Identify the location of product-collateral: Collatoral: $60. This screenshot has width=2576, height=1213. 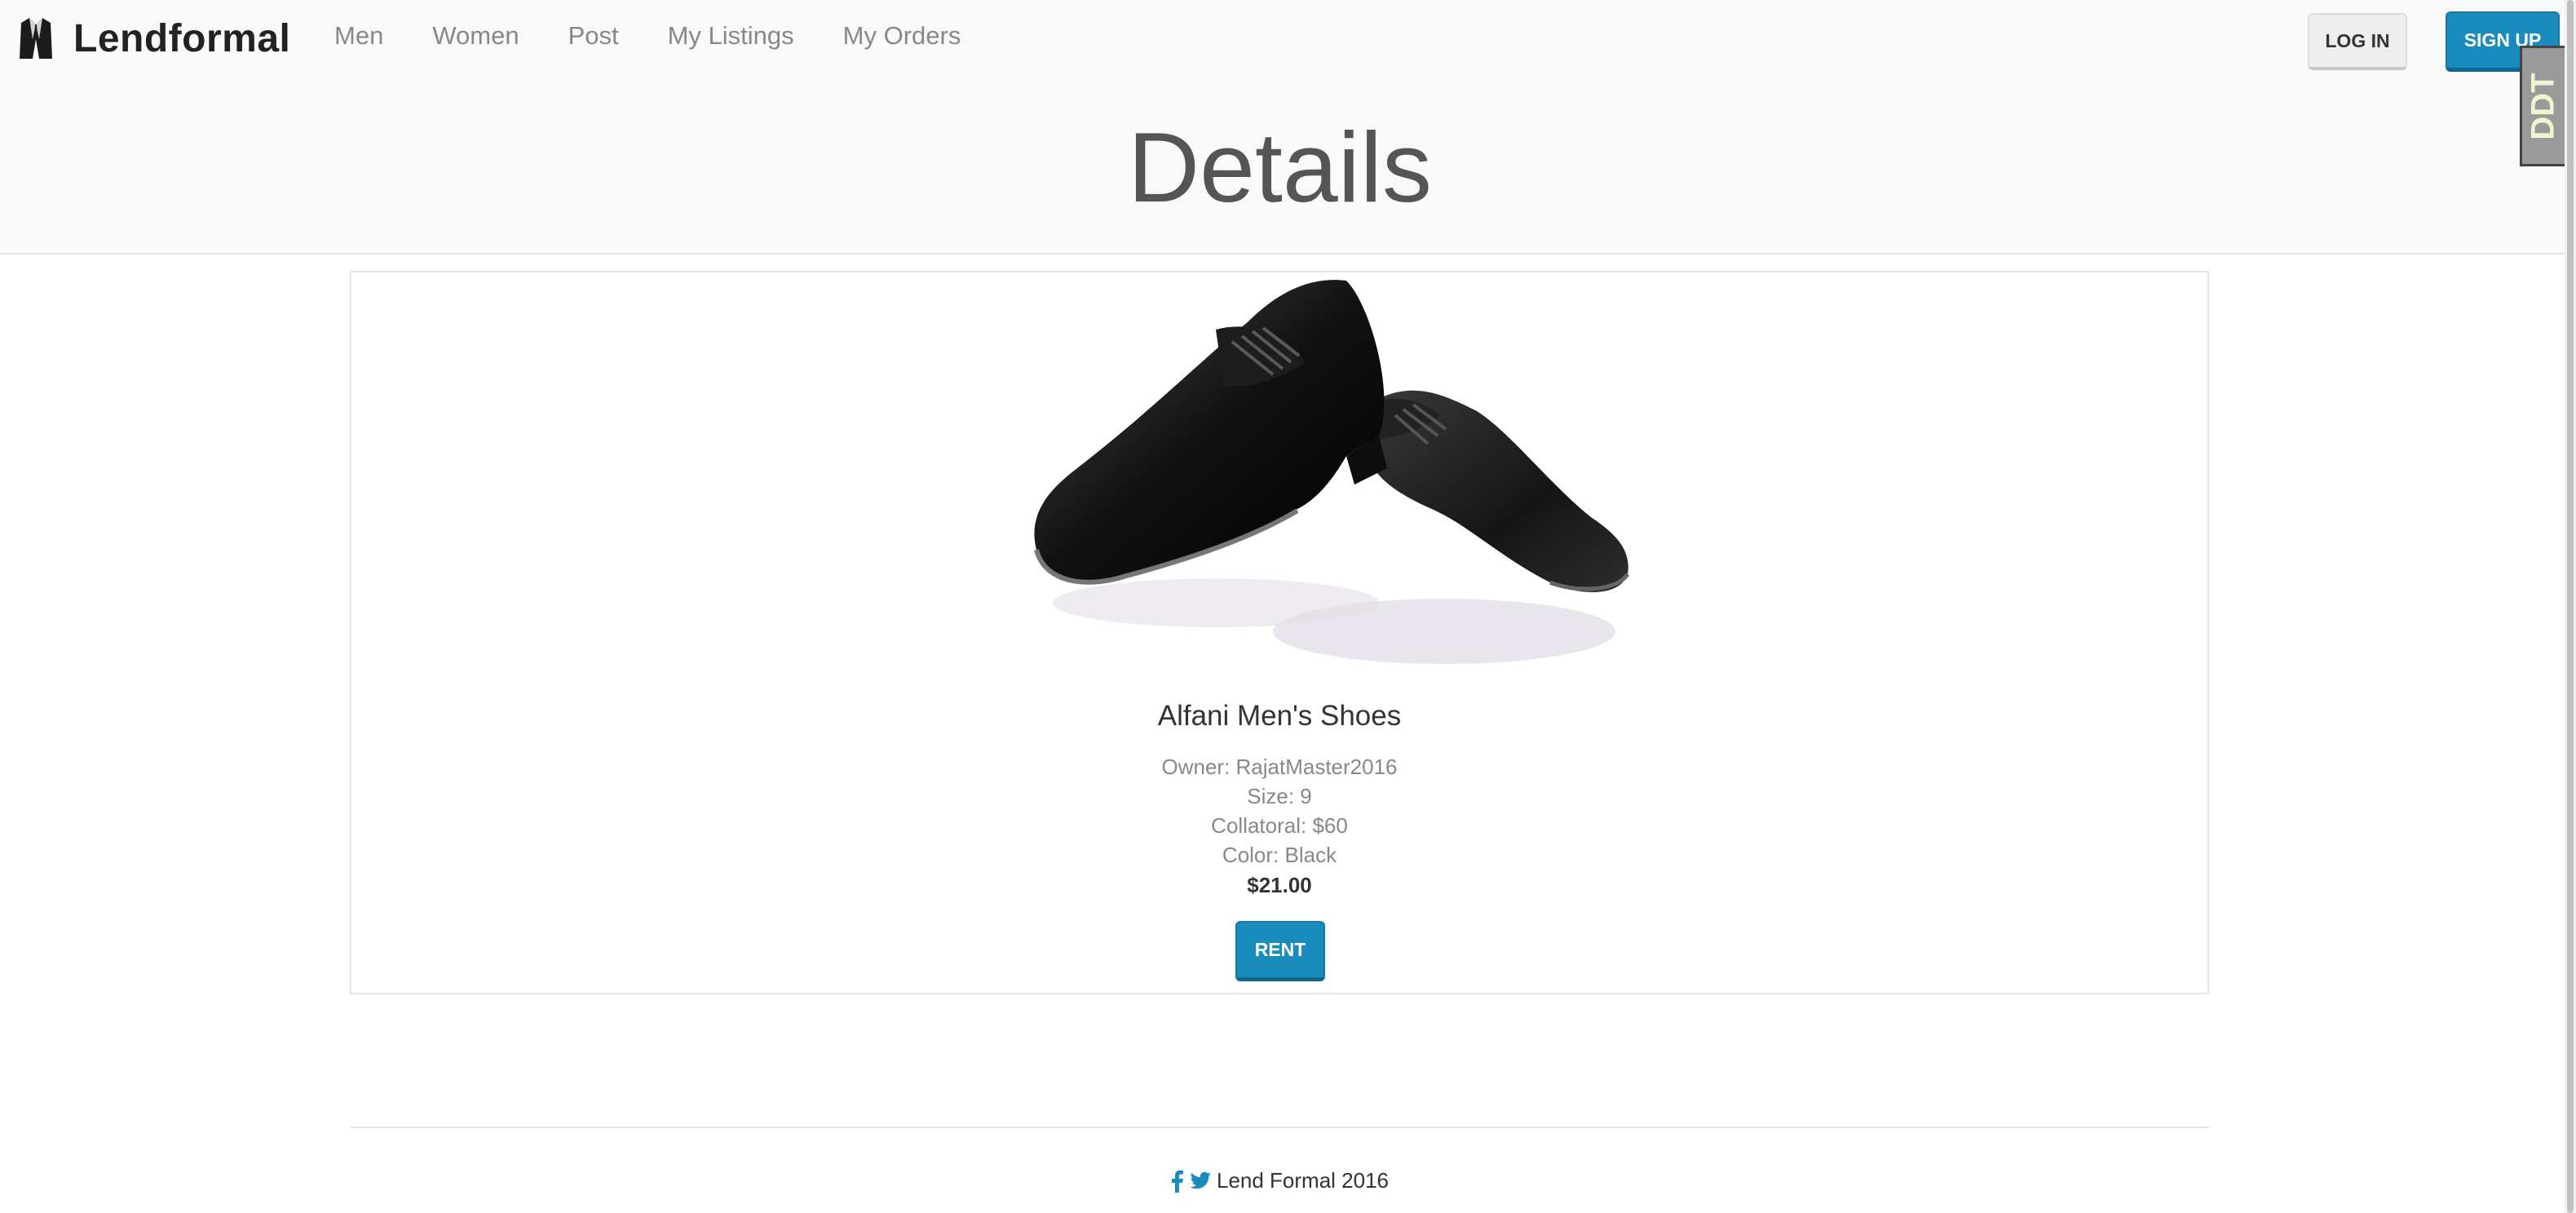
(1279, 825).